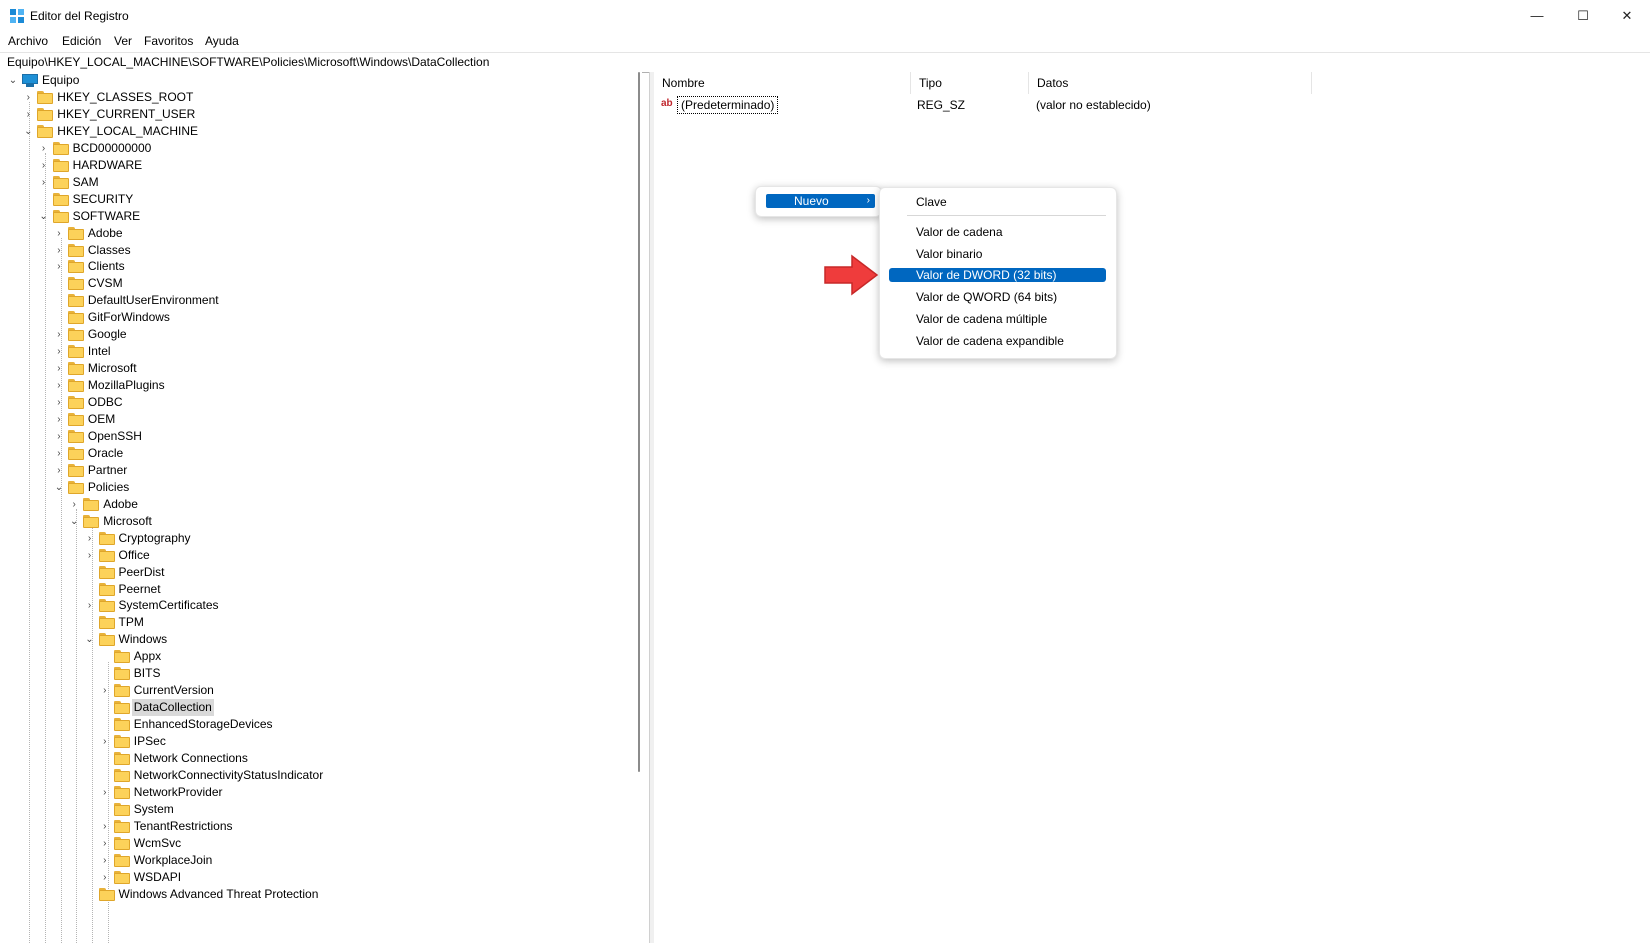 Image resolution: width=1650 pixels, height=943 pixels. Describe the element at coordinates (320, 639) in the screenshot. I see `tree-item: ⌄ Windows` at that location.